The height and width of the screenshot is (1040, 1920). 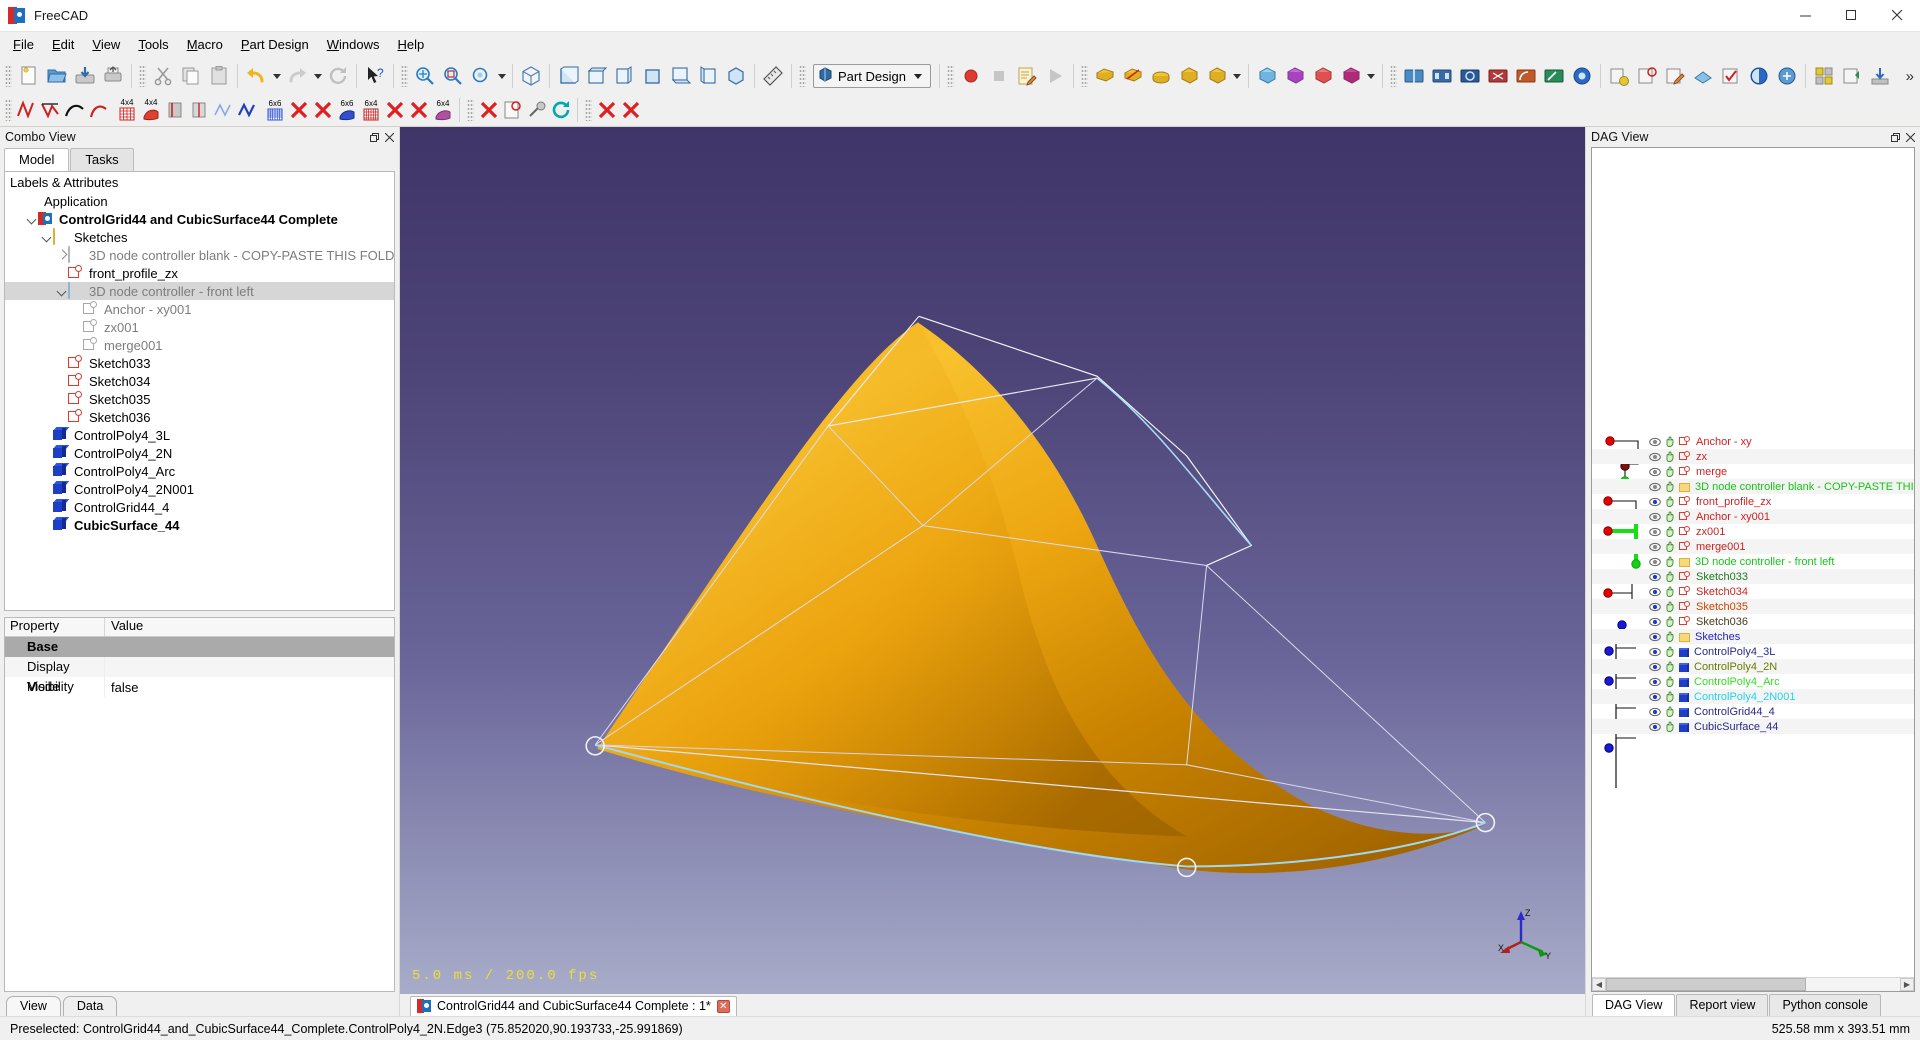 What do you see at coordinates (1753, 441) in the screenshot?
I see `dag-row-anchor-xy: Anchor - xy` at bounding box center [1753, 441].